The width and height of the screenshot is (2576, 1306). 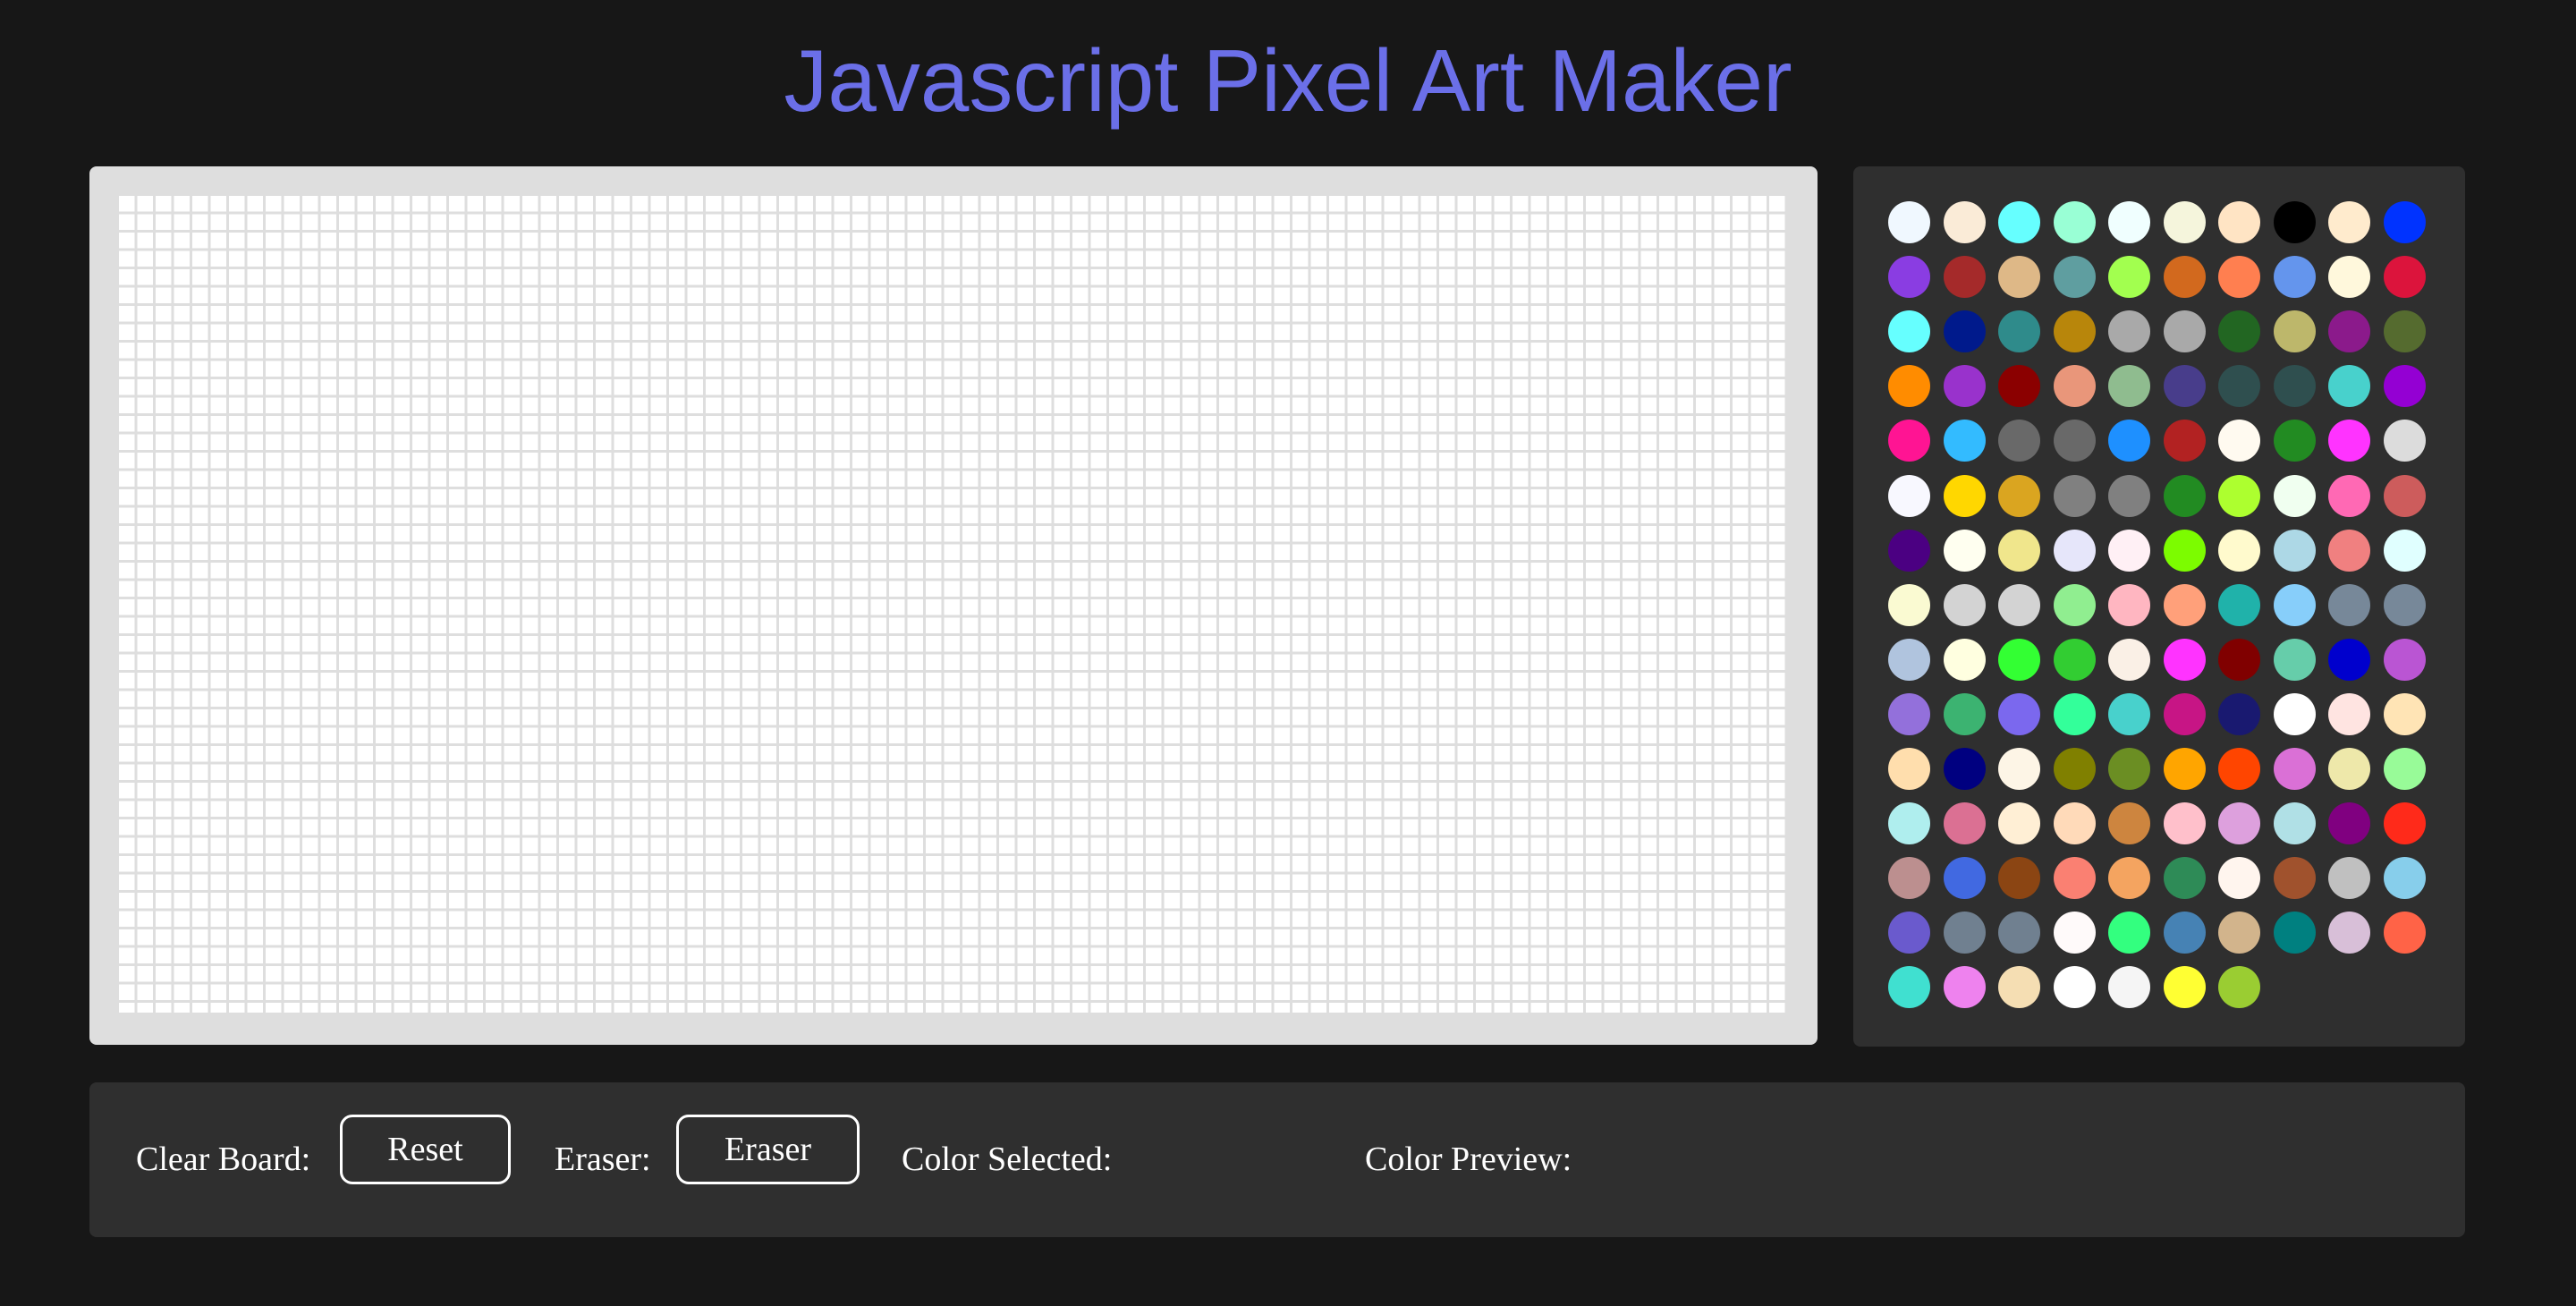 What do you see at coordinates (425, 1150) in the screenshot?
I see `reset-button: Reset` at bounding box center [425, 1150].